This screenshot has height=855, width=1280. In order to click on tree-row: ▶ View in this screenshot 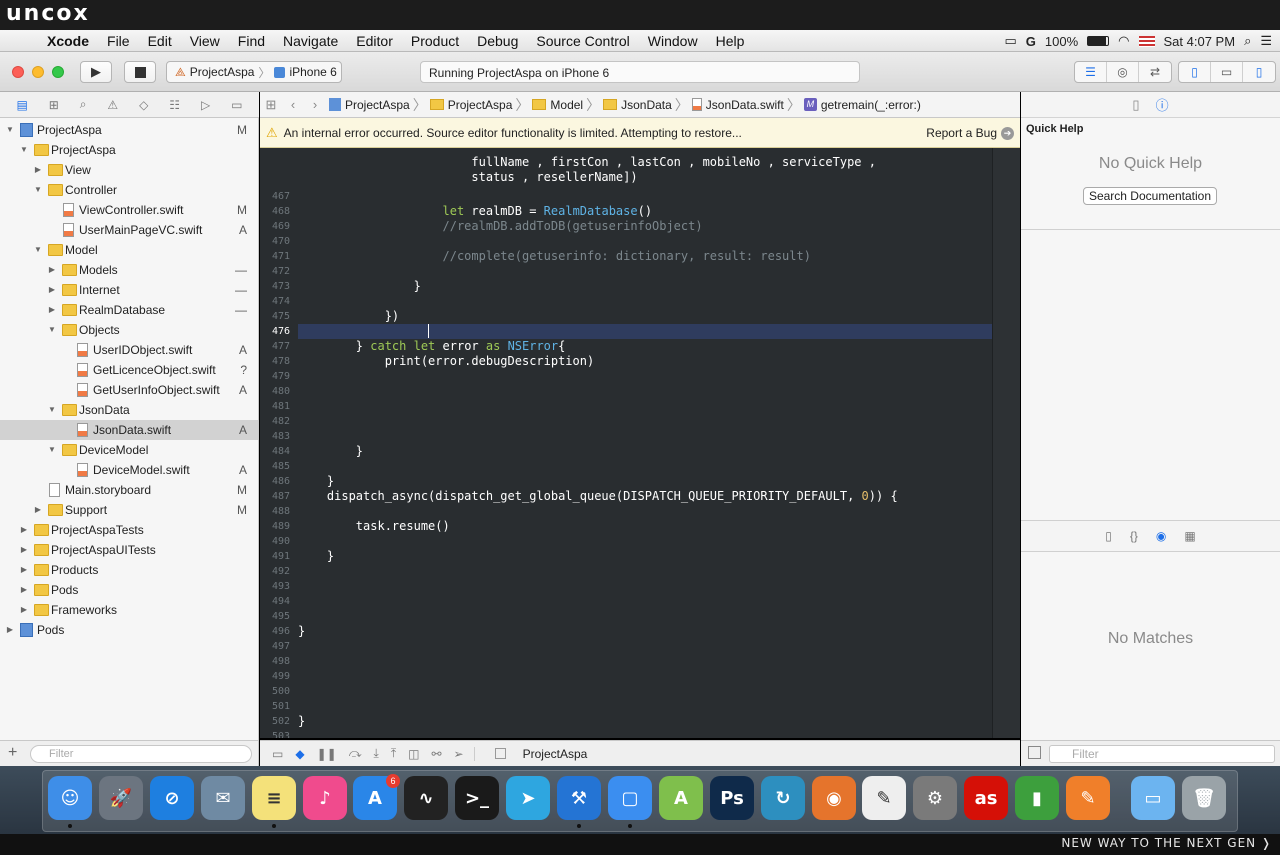, I will do `click(129, 170)`.